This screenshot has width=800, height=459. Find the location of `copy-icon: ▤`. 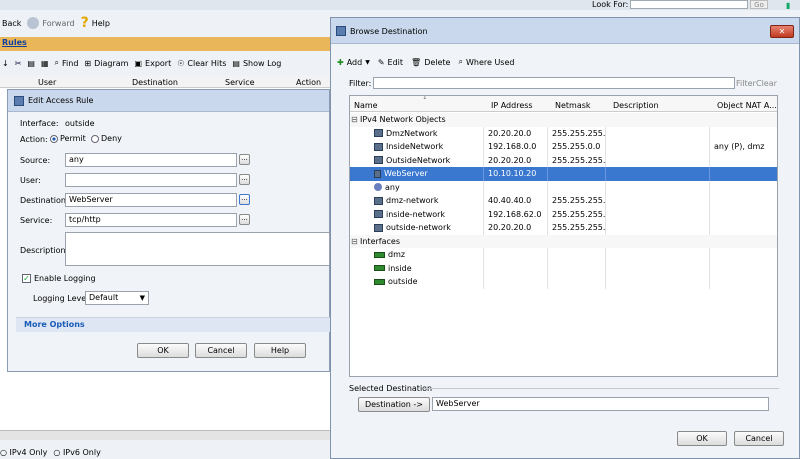

copy-icon: ▤ is located at coordinates (31, 63).